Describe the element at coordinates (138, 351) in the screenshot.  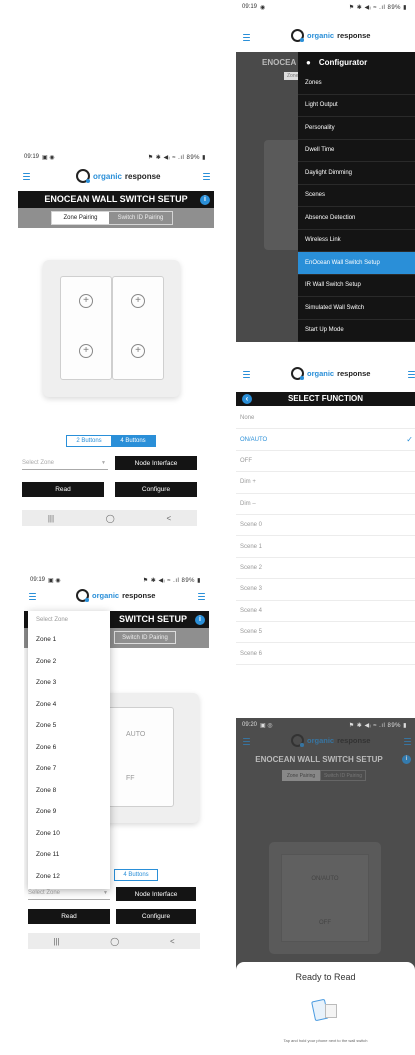
I see `plus-icon-bottom-right: +` at that location.